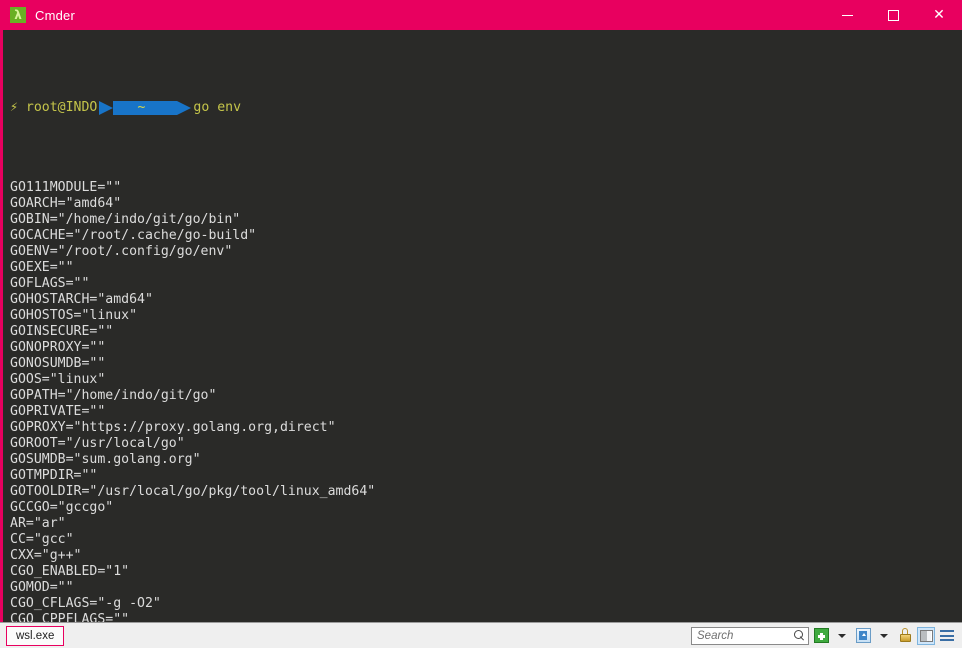 Image resolution: width=962 pixels, height=648 pixels. Describe the element at coordinates (141, 107) in the screenshot. I see `prompt-path-text: ~` at that location.